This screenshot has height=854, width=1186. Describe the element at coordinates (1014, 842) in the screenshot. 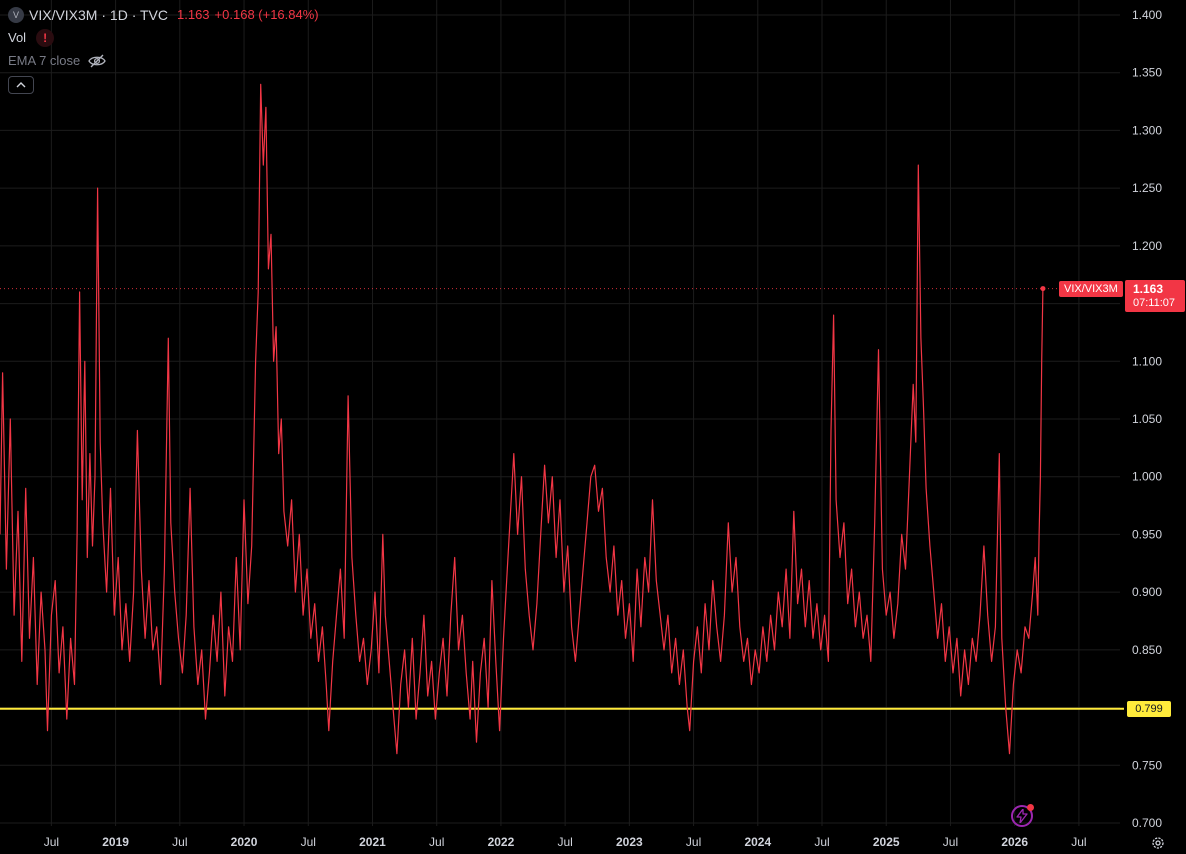

I see `x-tick-label: 2026` at that location.